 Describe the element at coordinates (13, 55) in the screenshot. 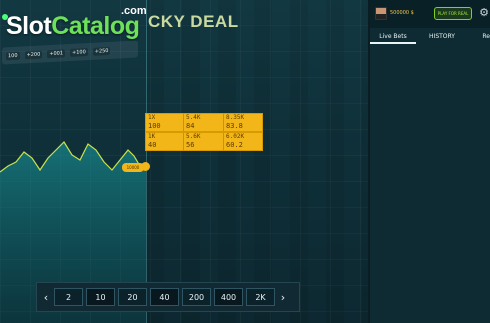

I see `chip-label: 100` at that location.